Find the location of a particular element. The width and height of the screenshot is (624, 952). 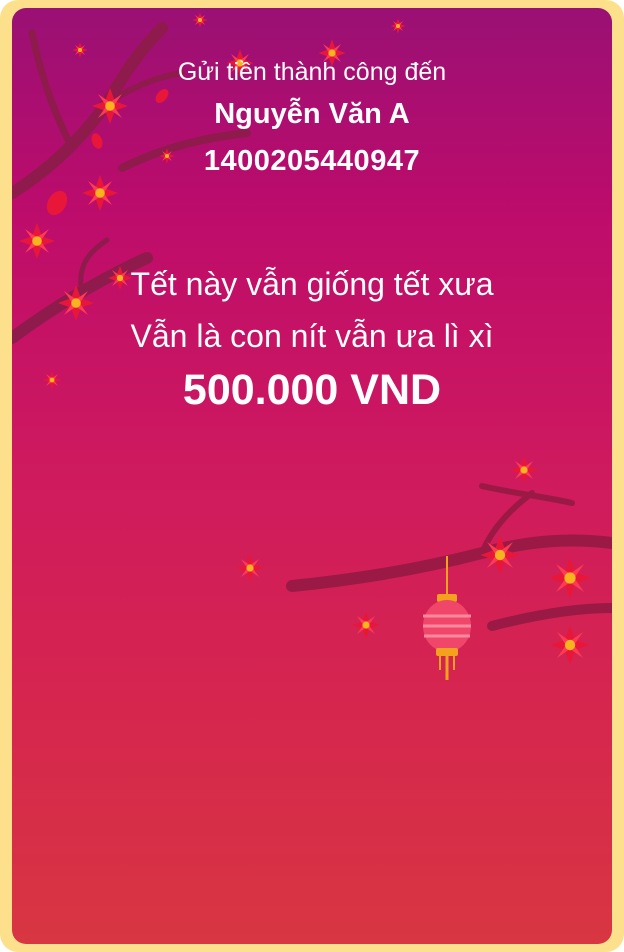

transfer-success-label: Gửi tiền thành công đến is located at coordinates (312, 72).